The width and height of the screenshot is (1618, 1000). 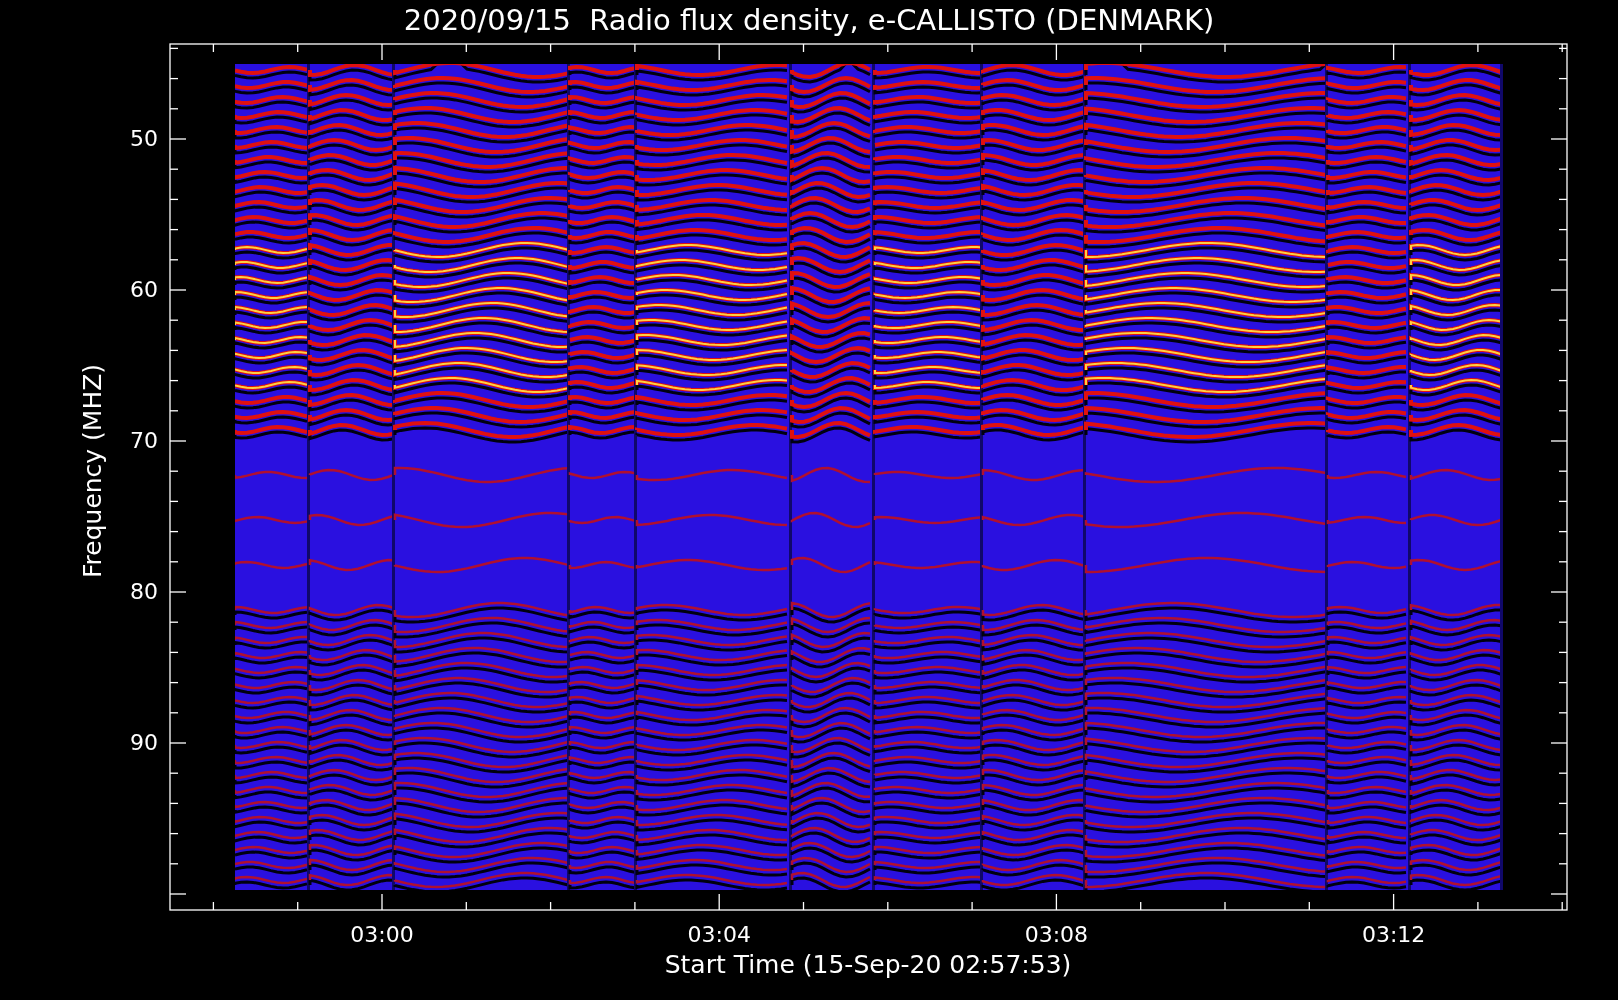 What do you see at coordinates (143, 743) in the screenshot?
I see `y-tick-label: 90` at bounding box center [143, 743].